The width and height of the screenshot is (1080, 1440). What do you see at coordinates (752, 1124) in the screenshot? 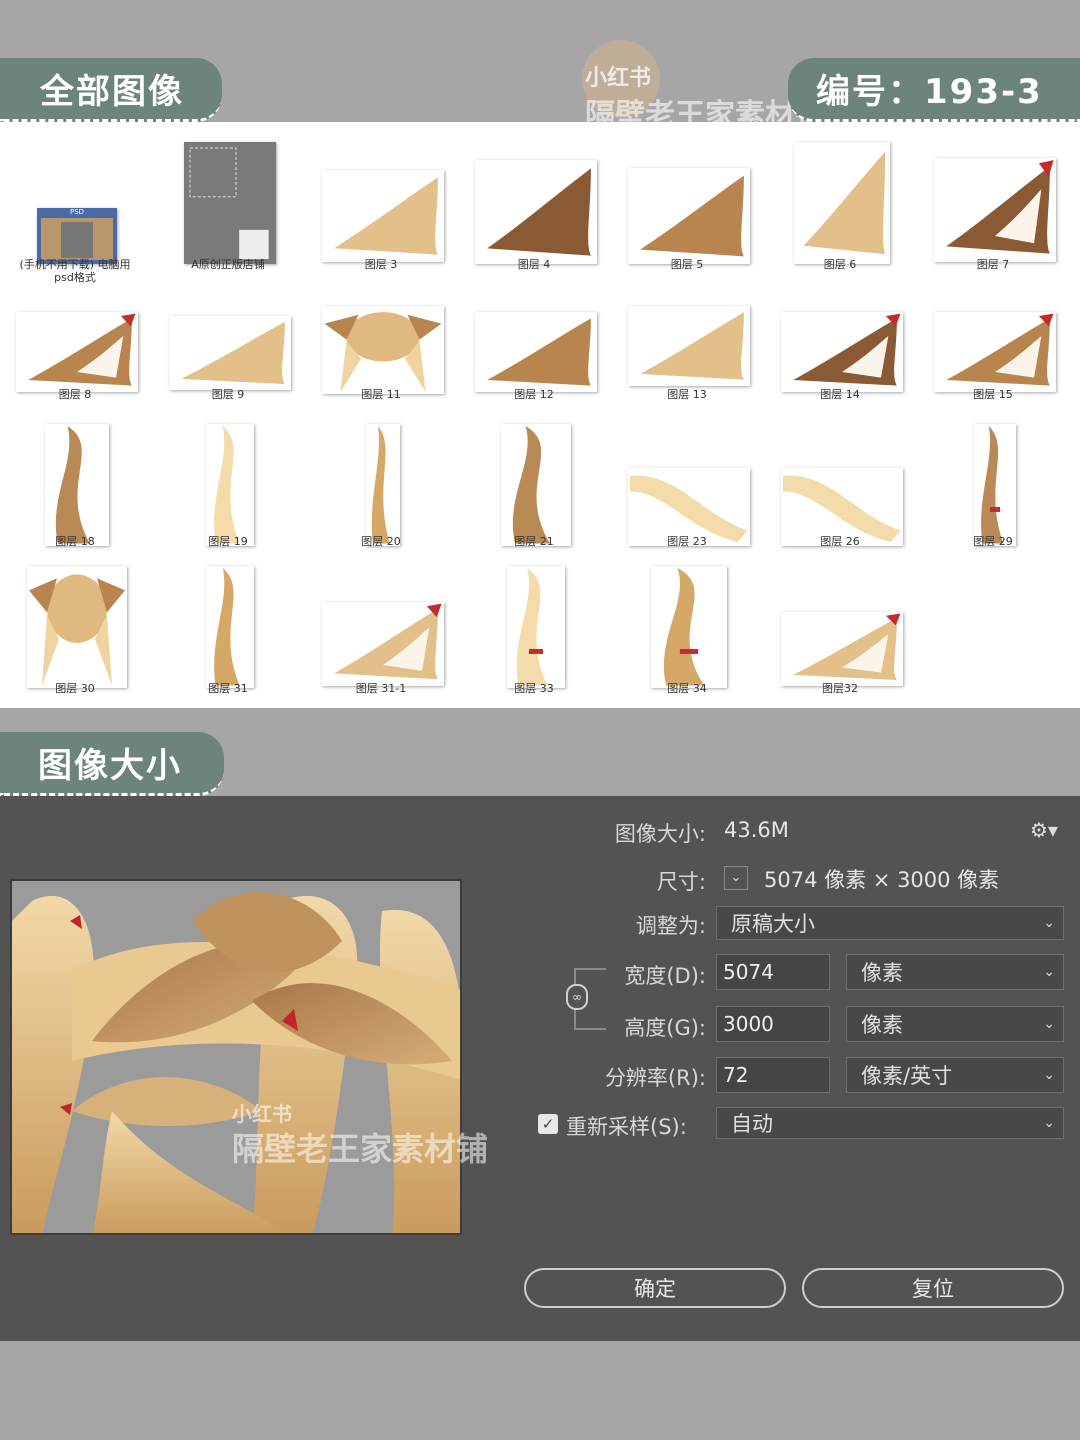
I see `resample-value: 自动` at bounding box center [752, 1124].